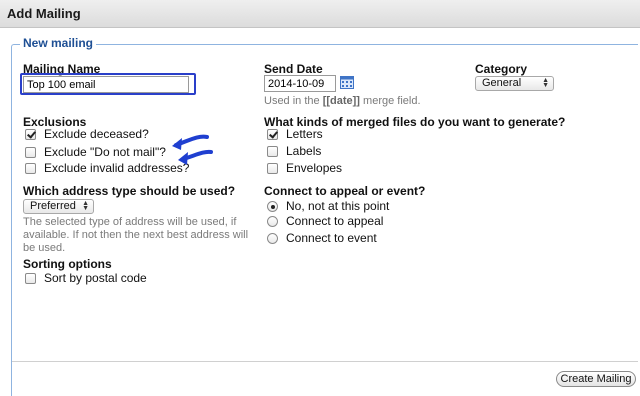 The width and height of the screenshot is (640, 396). What do you see at coordinates (304, 151) in the screenshot?
I see `labels-label: Labels` at bounding box center [304, 151].